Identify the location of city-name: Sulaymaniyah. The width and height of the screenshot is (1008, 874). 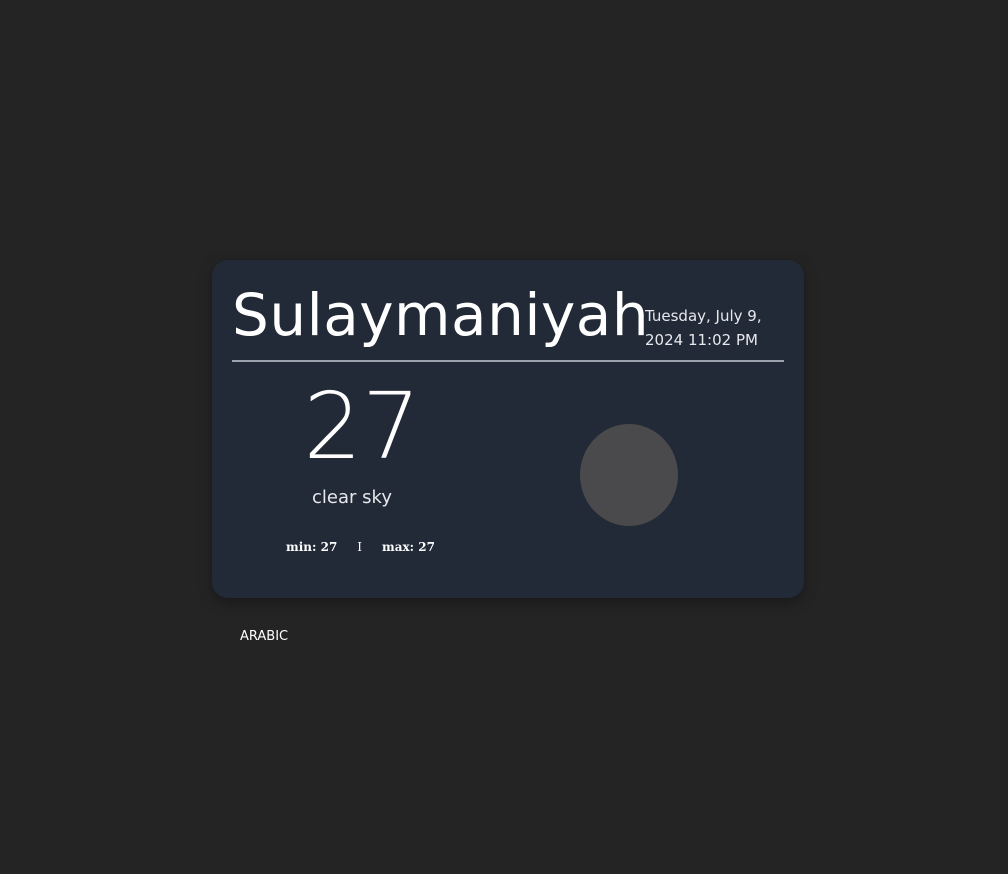
(441, 315).